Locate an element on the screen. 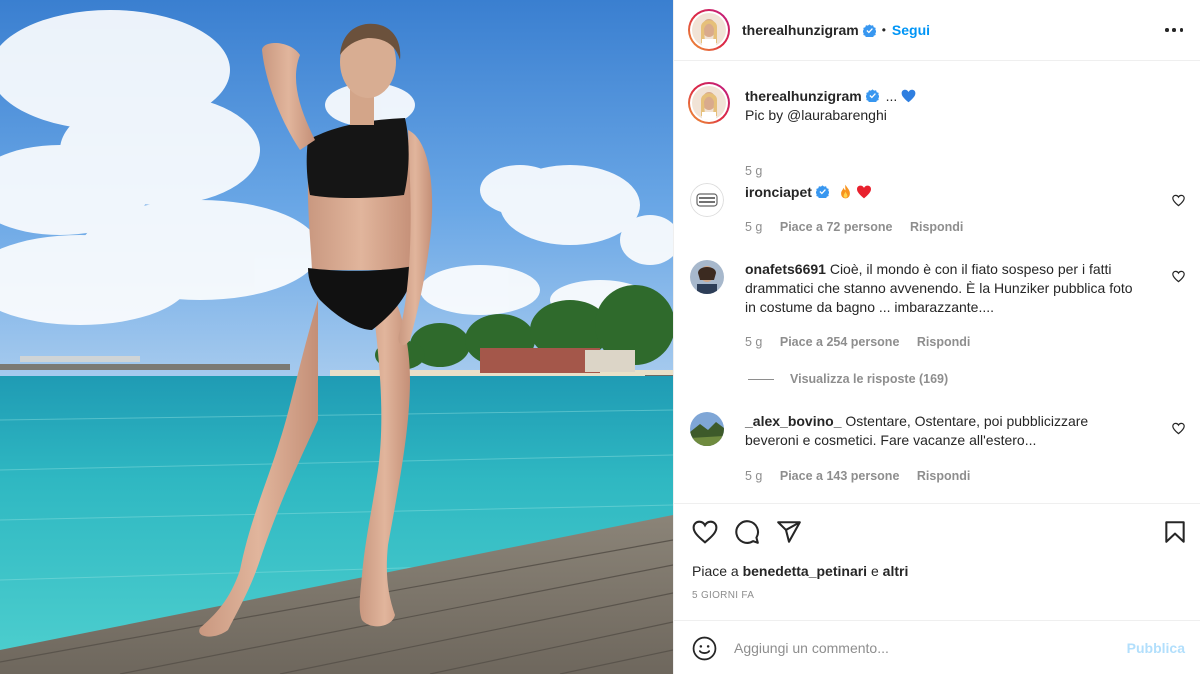  author-avatar-image is located at coordinates (709, 30).